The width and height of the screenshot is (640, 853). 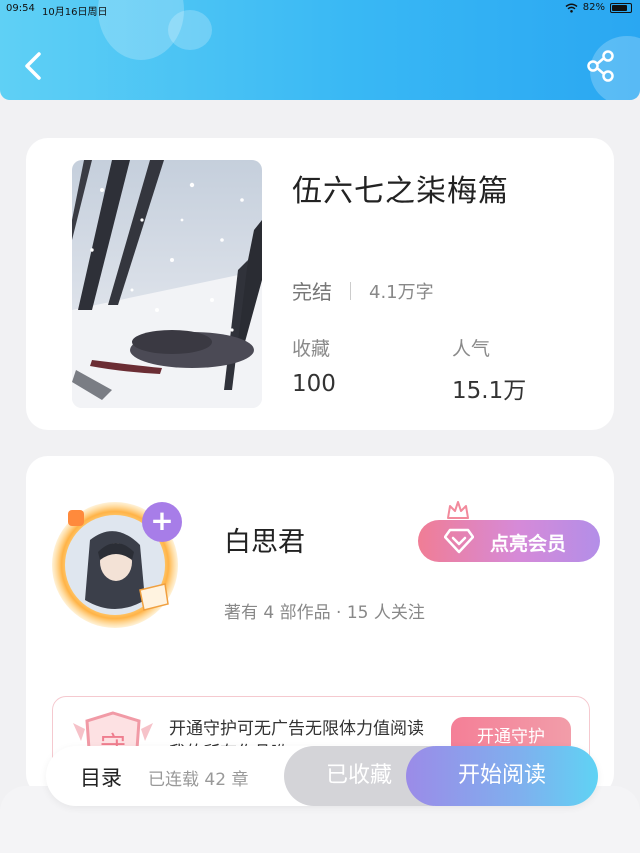 I want to click on back-button, so click(x=35, y=66).